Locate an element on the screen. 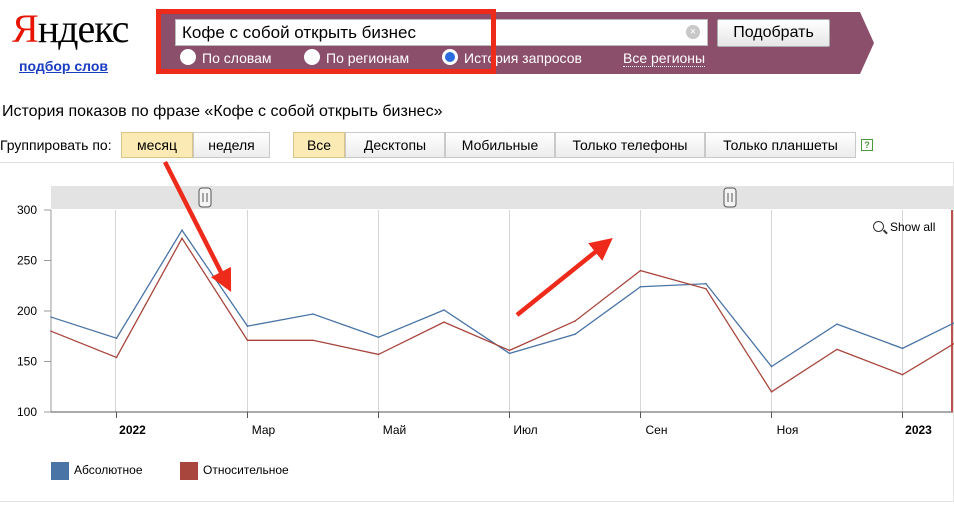  x-tick-label: 2023 is located at coordinates (918, 430).